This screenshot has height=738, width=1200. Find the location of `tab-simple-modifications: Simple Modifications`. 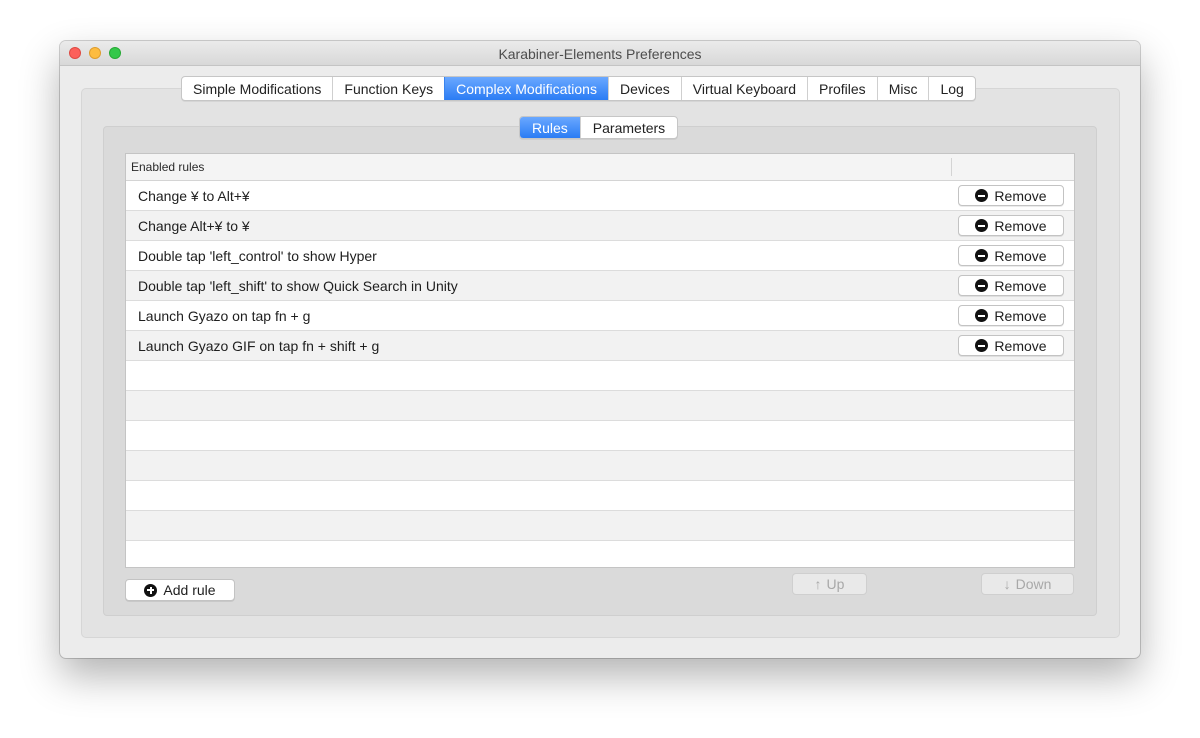

tab-simple-modifications: Simple Modifications is located at coordinates (257, 88).